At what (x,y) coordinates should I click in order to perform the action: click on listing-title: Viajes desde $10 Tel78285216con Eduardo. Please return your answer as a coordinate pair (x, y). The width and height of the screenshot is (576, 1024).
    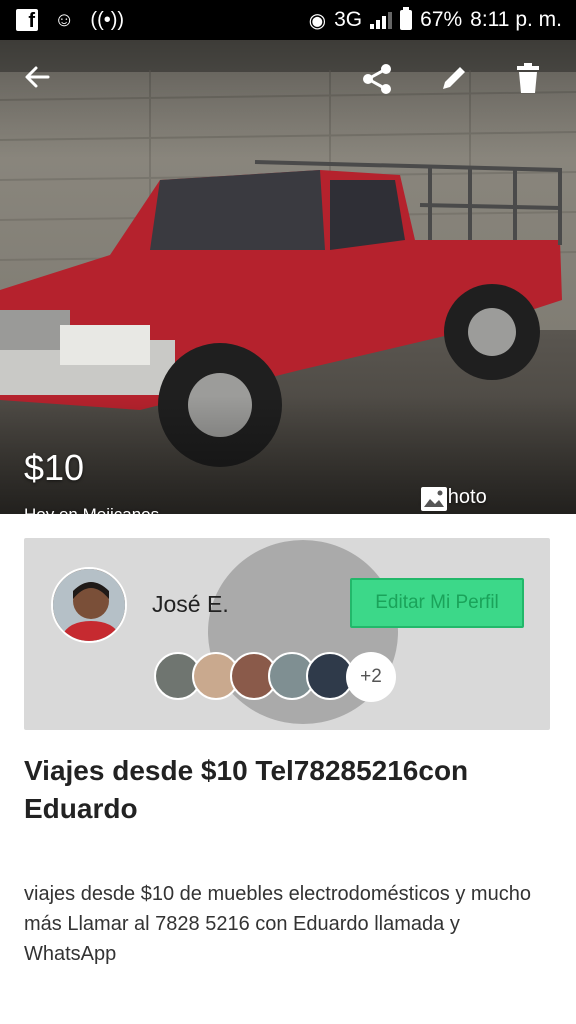
    Looking at the image, I should click on (246, 789).